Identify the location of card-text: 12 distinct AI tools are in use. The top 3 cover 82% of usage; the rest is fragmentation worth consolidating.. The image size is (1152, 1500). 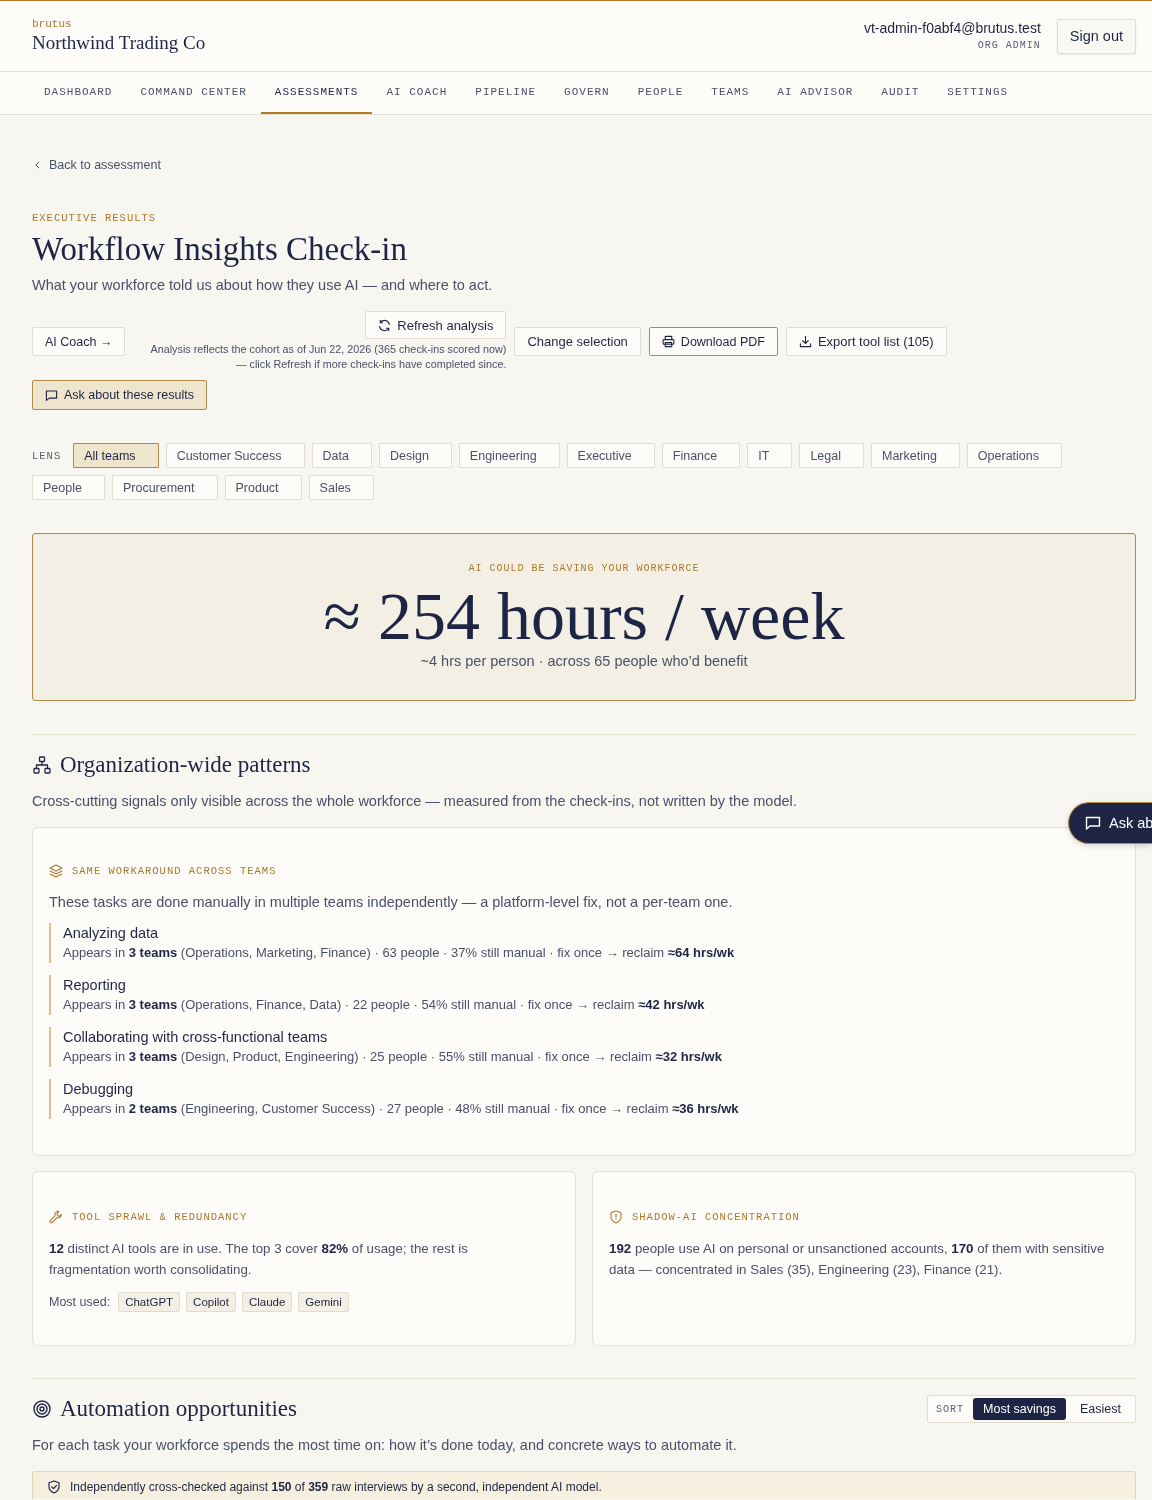
(259, 1259).